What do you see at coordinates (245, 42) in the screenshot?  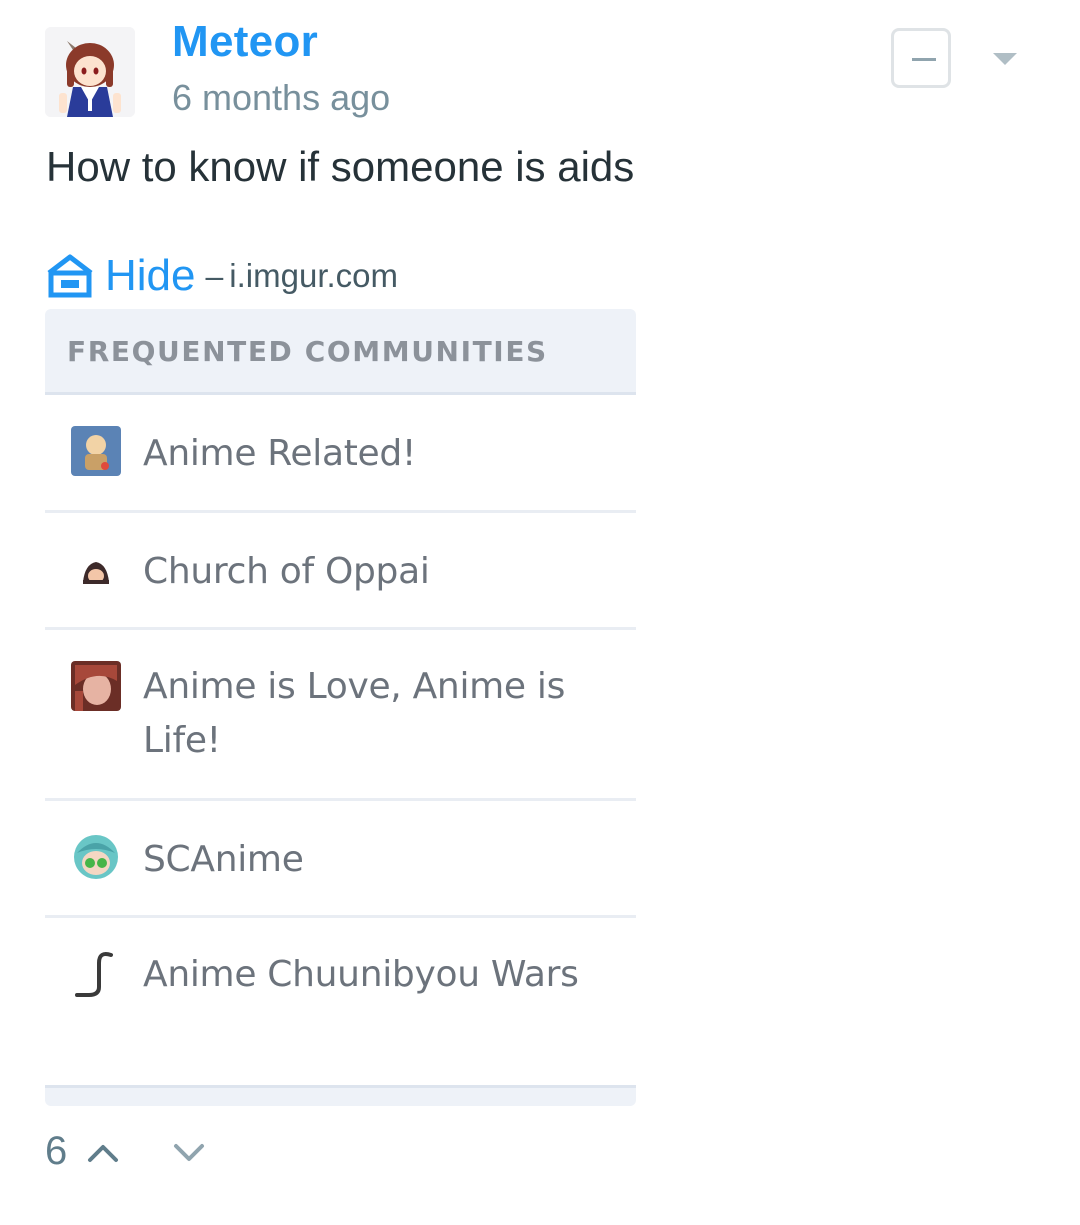 I see `author-name: Meteor` at bounding box center [245, 42].